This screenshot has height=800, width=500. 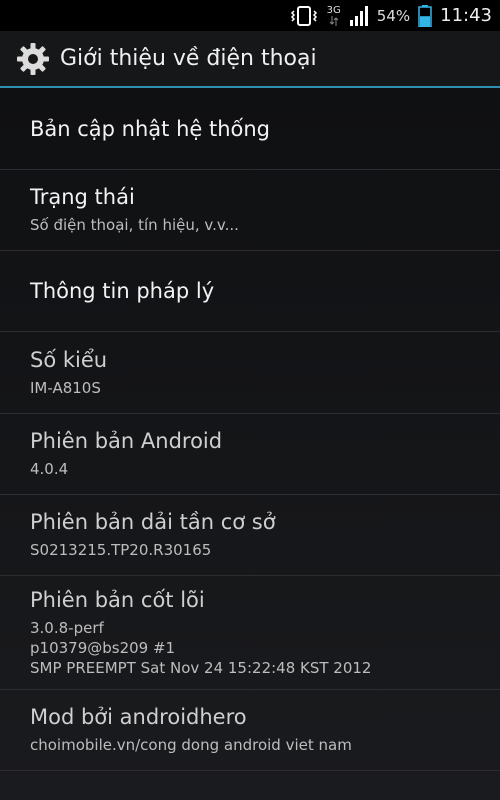 I want to click on status-bar: 3G 54% 11:43, so click(x=250, y=15).